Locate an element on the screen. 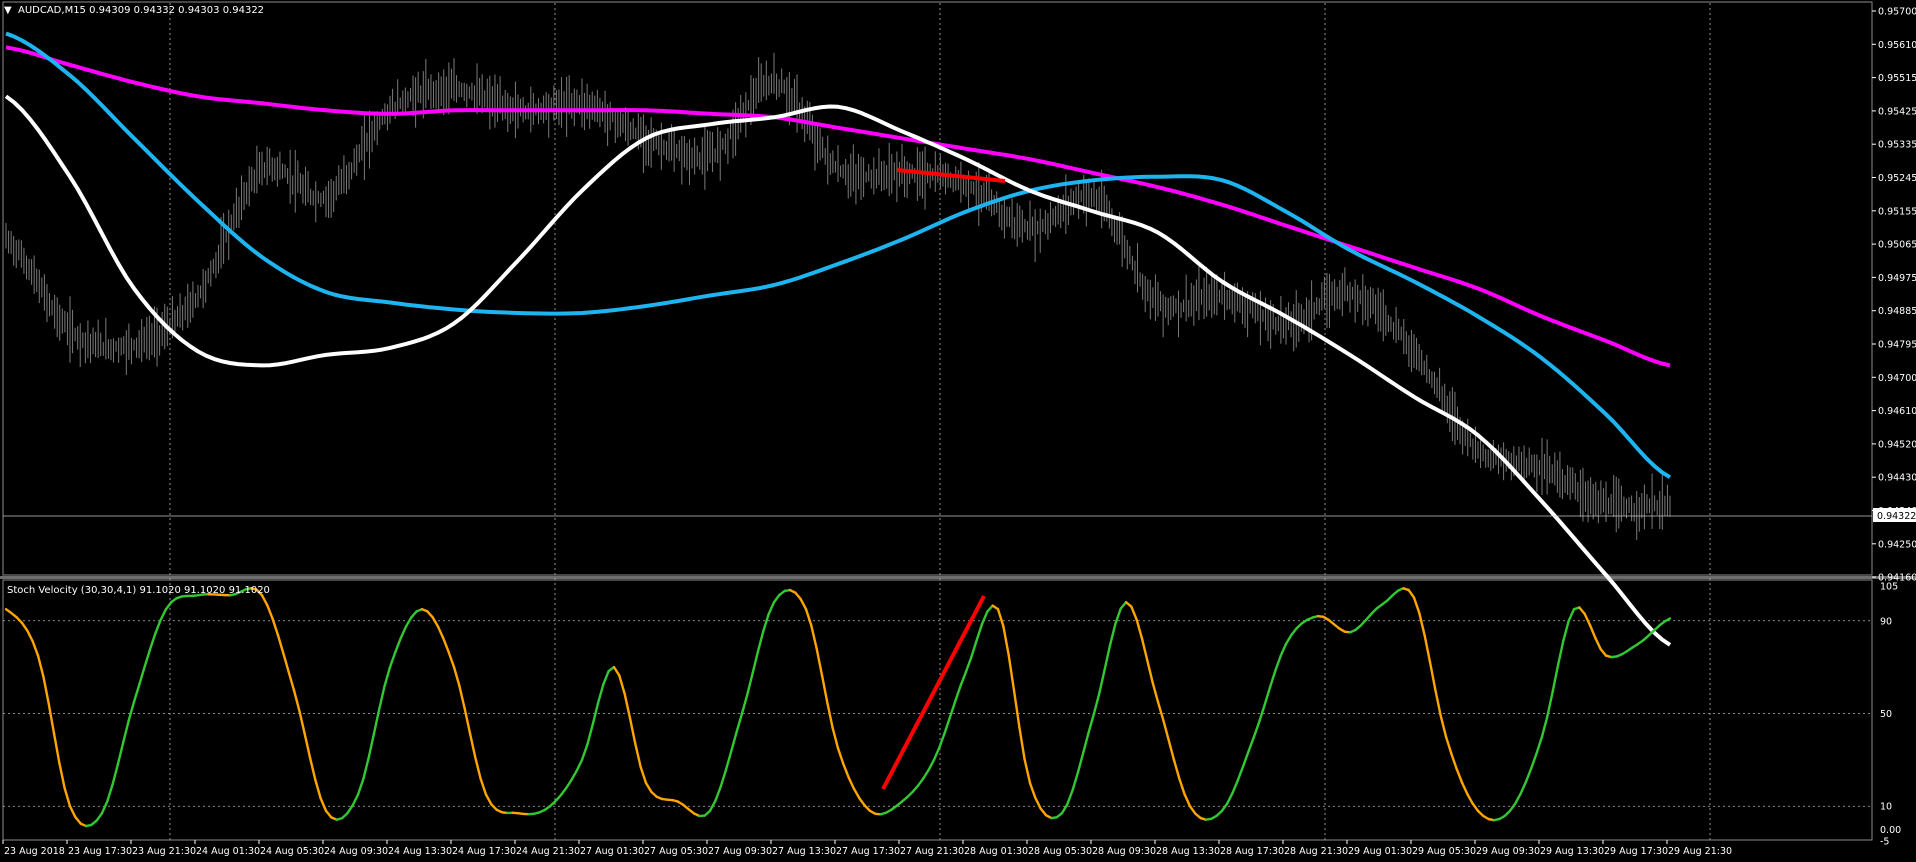 Image resolution: width=1916 pixels, height=862 pixels. time-tick-label: 28 Aug 01:30 is located at coordinates (996, 851).